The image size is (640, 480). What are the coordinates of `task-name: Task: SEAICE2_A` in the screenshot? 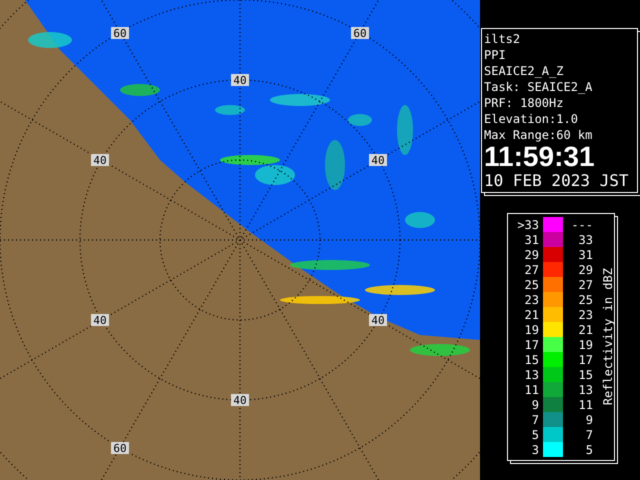 It's located at (539, 87).